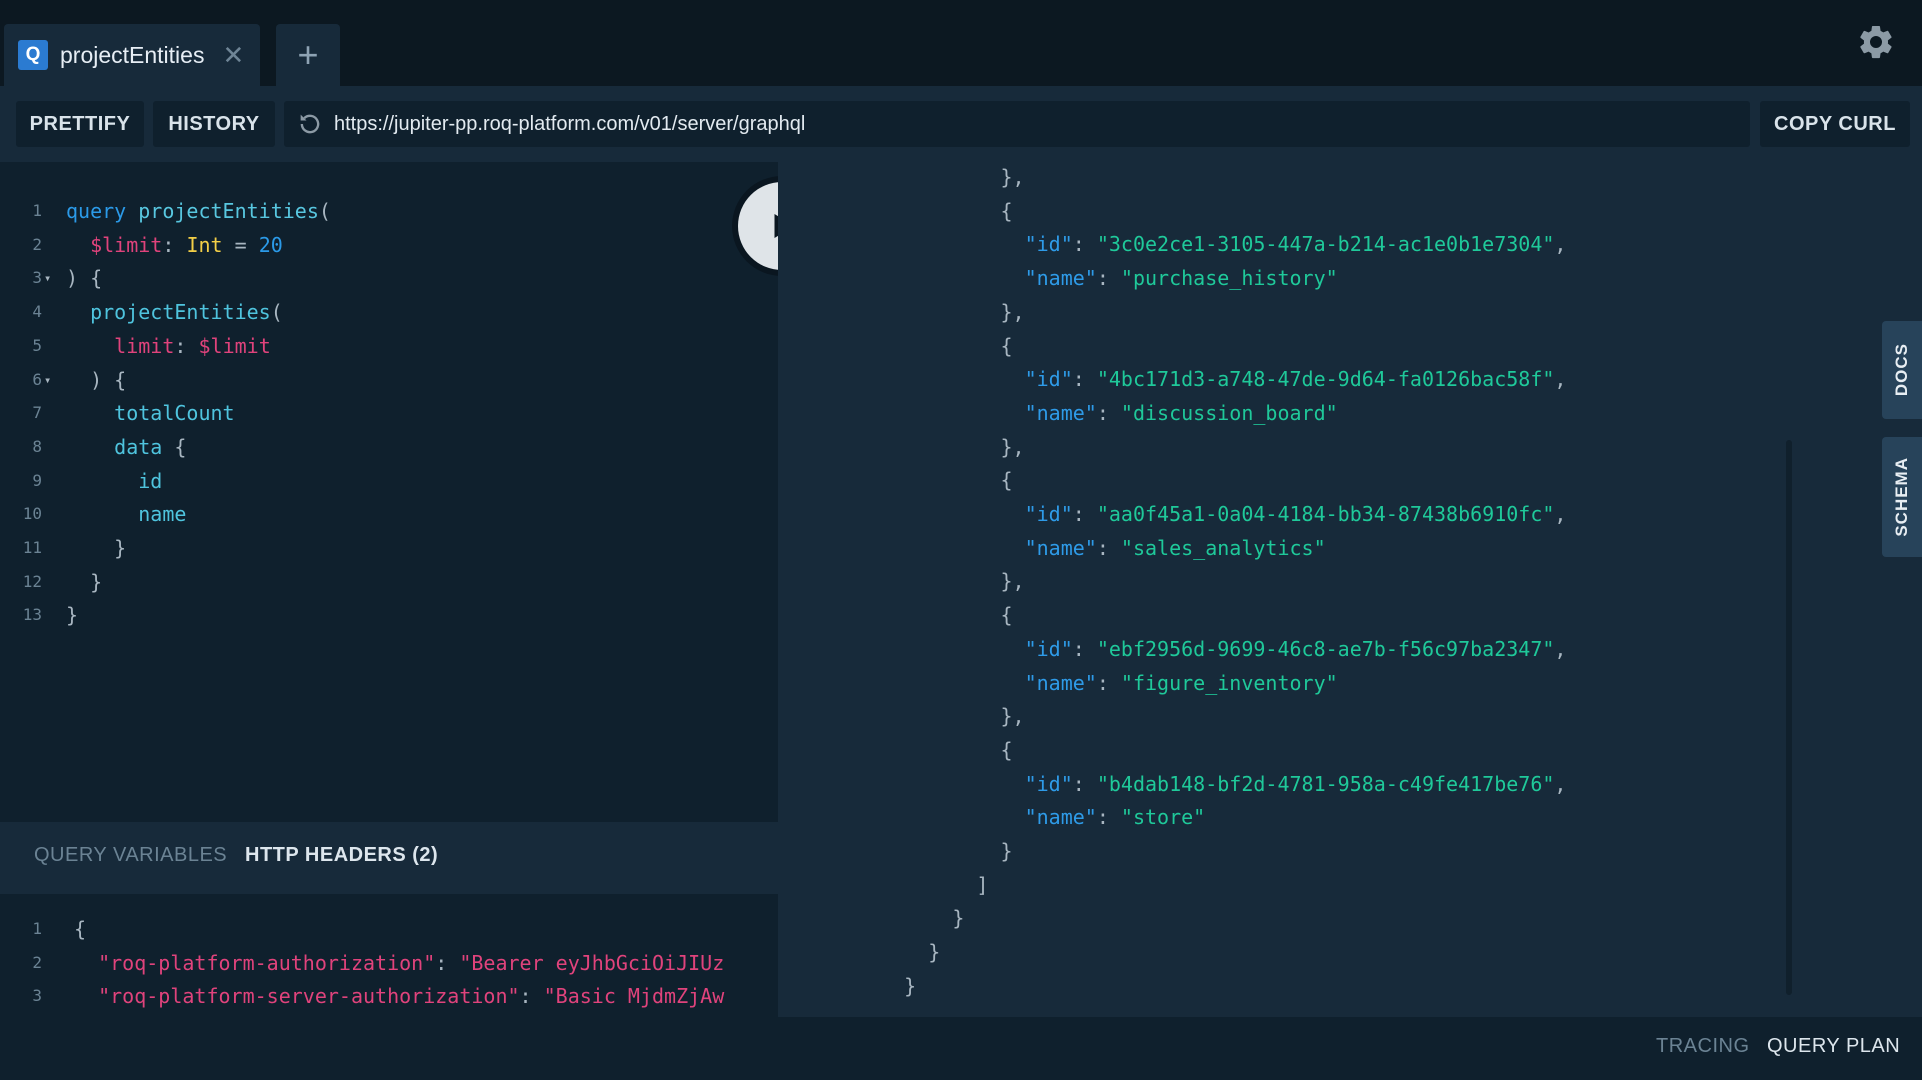  What do you see at coordinates (37, 446) in the screenshot?
I see `line-number: 8` at bounding box center [37, 446].